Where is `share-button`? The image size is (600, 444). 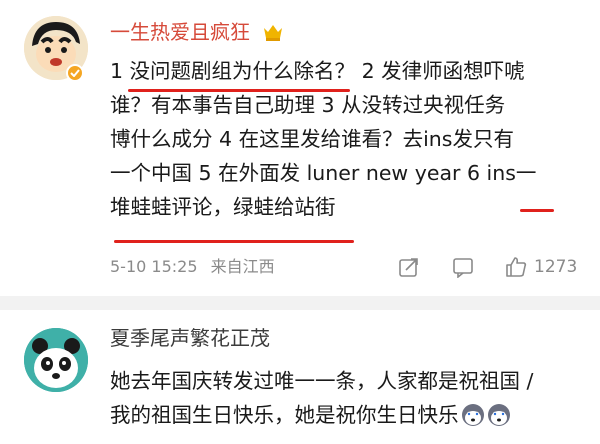
share-button is located at coordinates (409, 267).